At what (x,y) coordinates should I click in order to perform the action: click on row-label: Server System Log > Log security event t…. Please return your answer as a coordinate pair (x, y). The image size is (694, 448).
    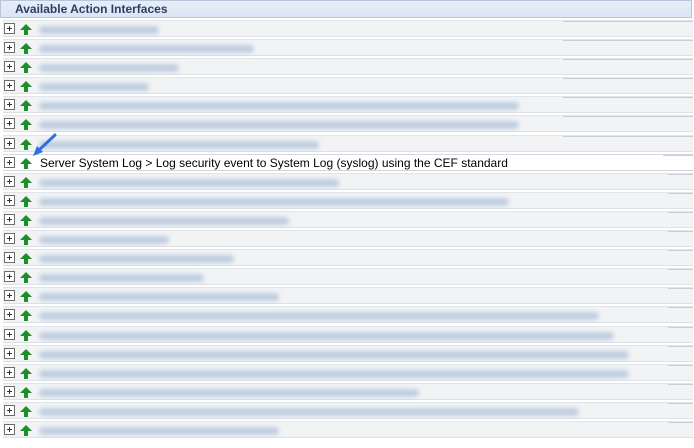
    Looking at the image, I should click on (274, 162).